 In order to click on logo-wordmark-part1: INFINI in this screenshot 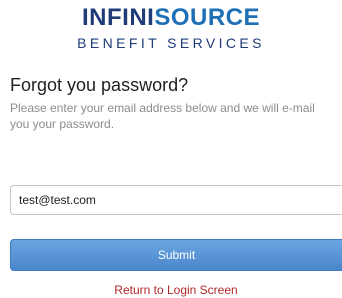, I will do `click(118, 17)`.